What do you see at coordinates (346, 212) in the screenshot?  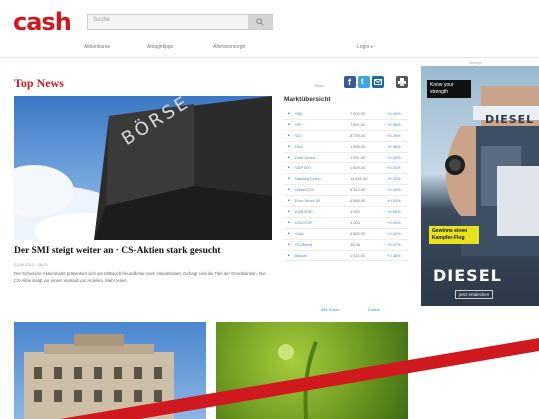 I see `market-row: ▲ EUR/CHF 1.092 +0.06%` at bounding box center [346, 212].